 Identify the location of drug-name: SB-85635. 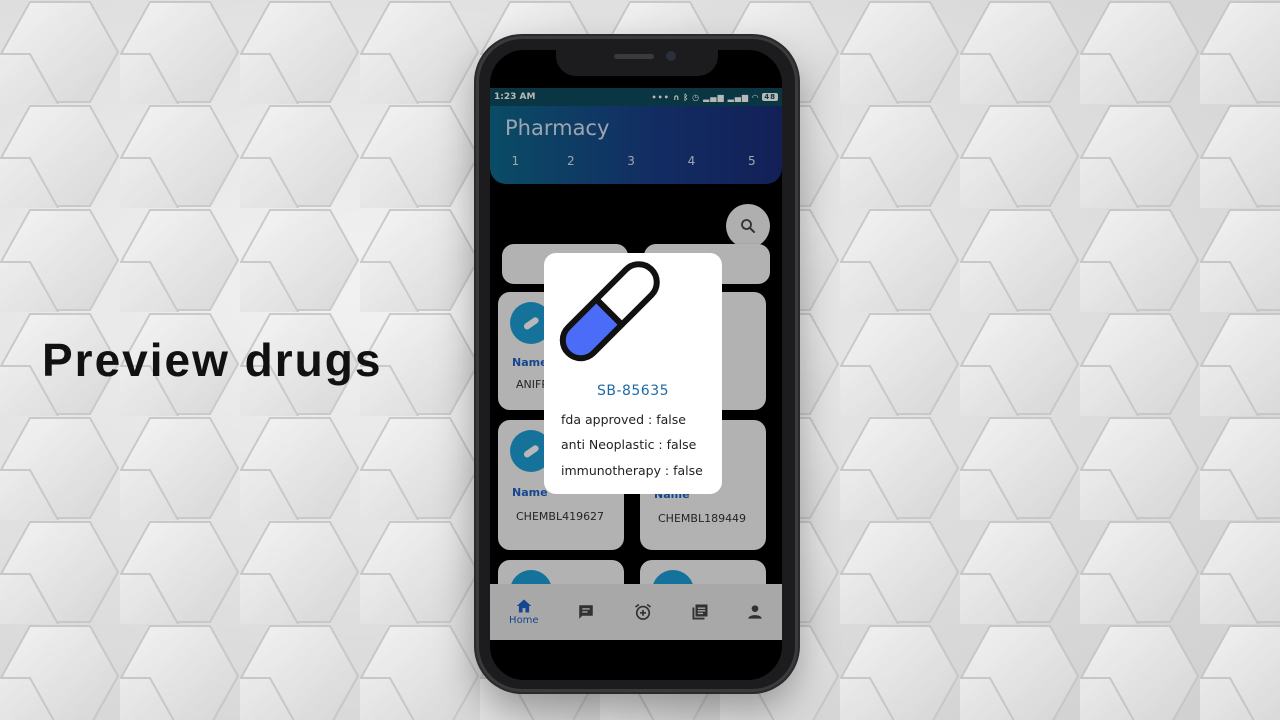
(633, 391).